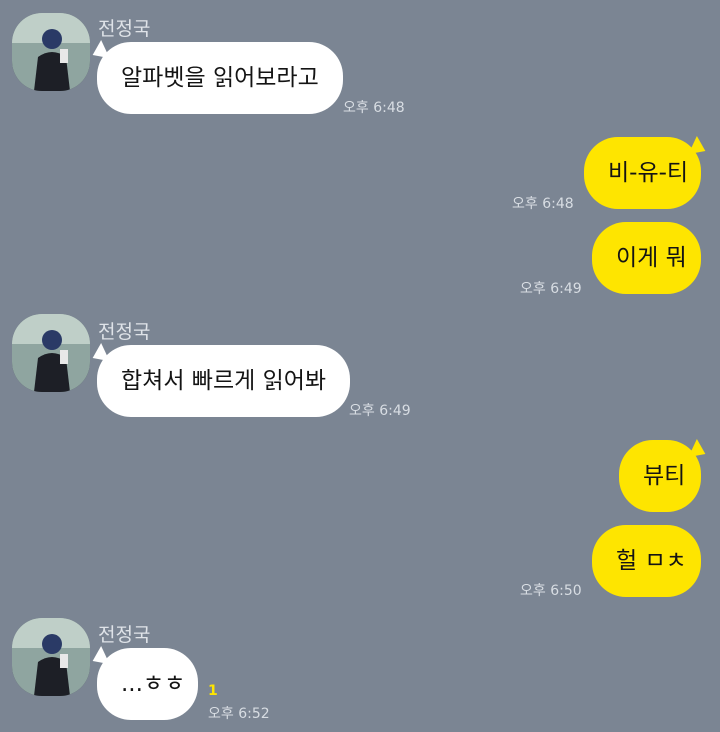 The width and height of the screenshot is (720, 732). I want to click on message-time: 오후 6:52, so click(239, 714).